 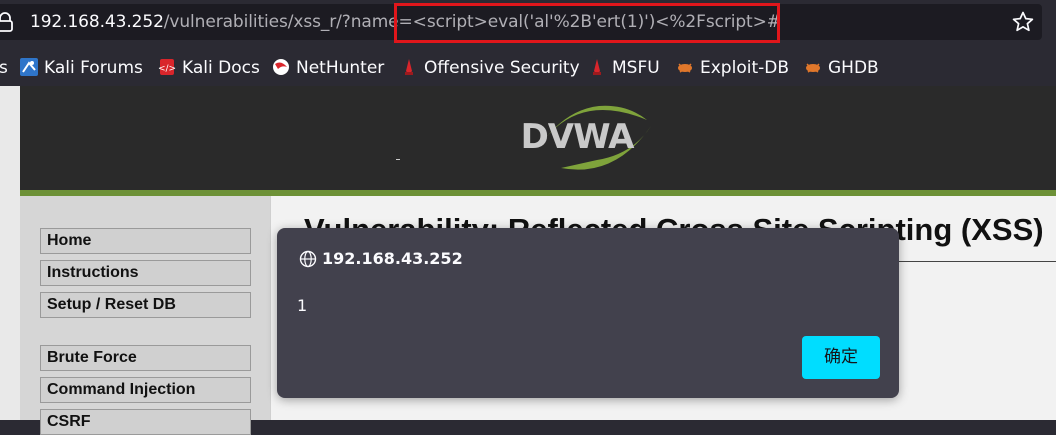 I want to click on bookmark-label: Exploit-DB, so click(x=744, y=68).